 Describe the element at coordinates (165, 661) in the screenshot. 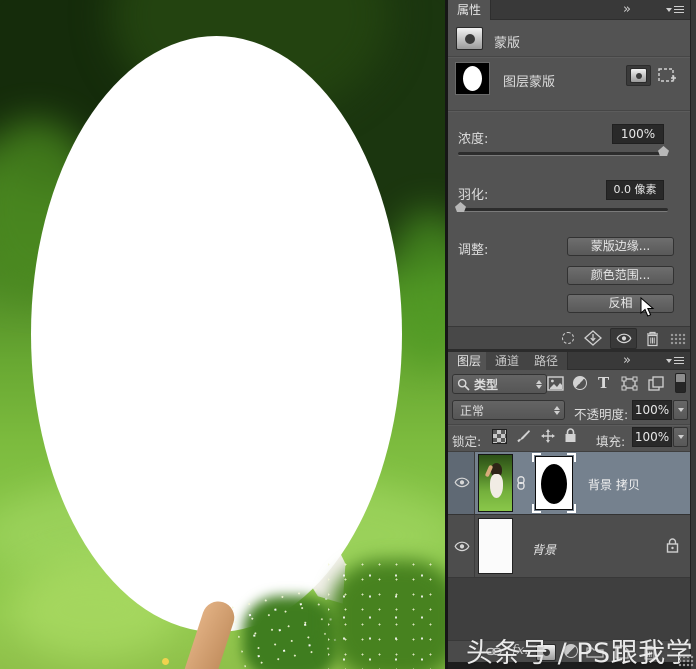

I see `yellow-flower` at that location.